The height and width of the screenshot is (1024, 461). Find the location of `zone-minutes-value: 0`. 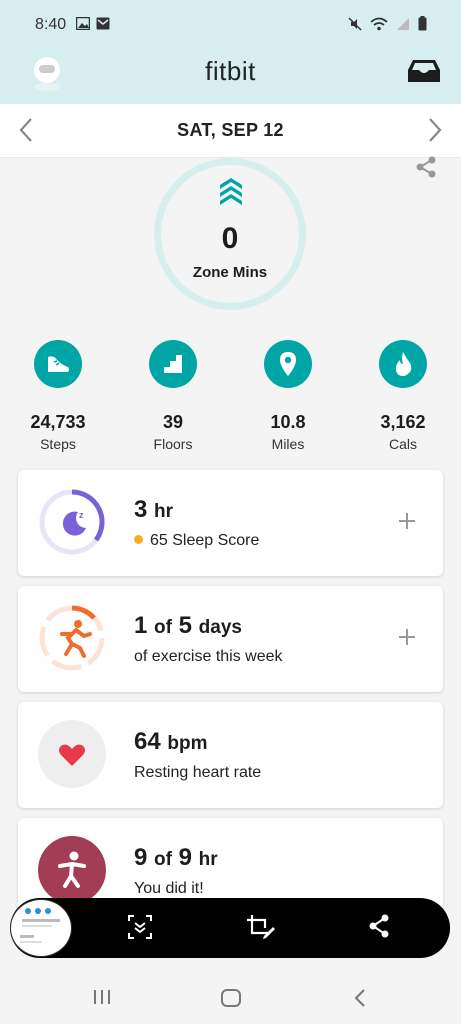

zone-minutes-value: 0 is located at coordinates (230, 238).